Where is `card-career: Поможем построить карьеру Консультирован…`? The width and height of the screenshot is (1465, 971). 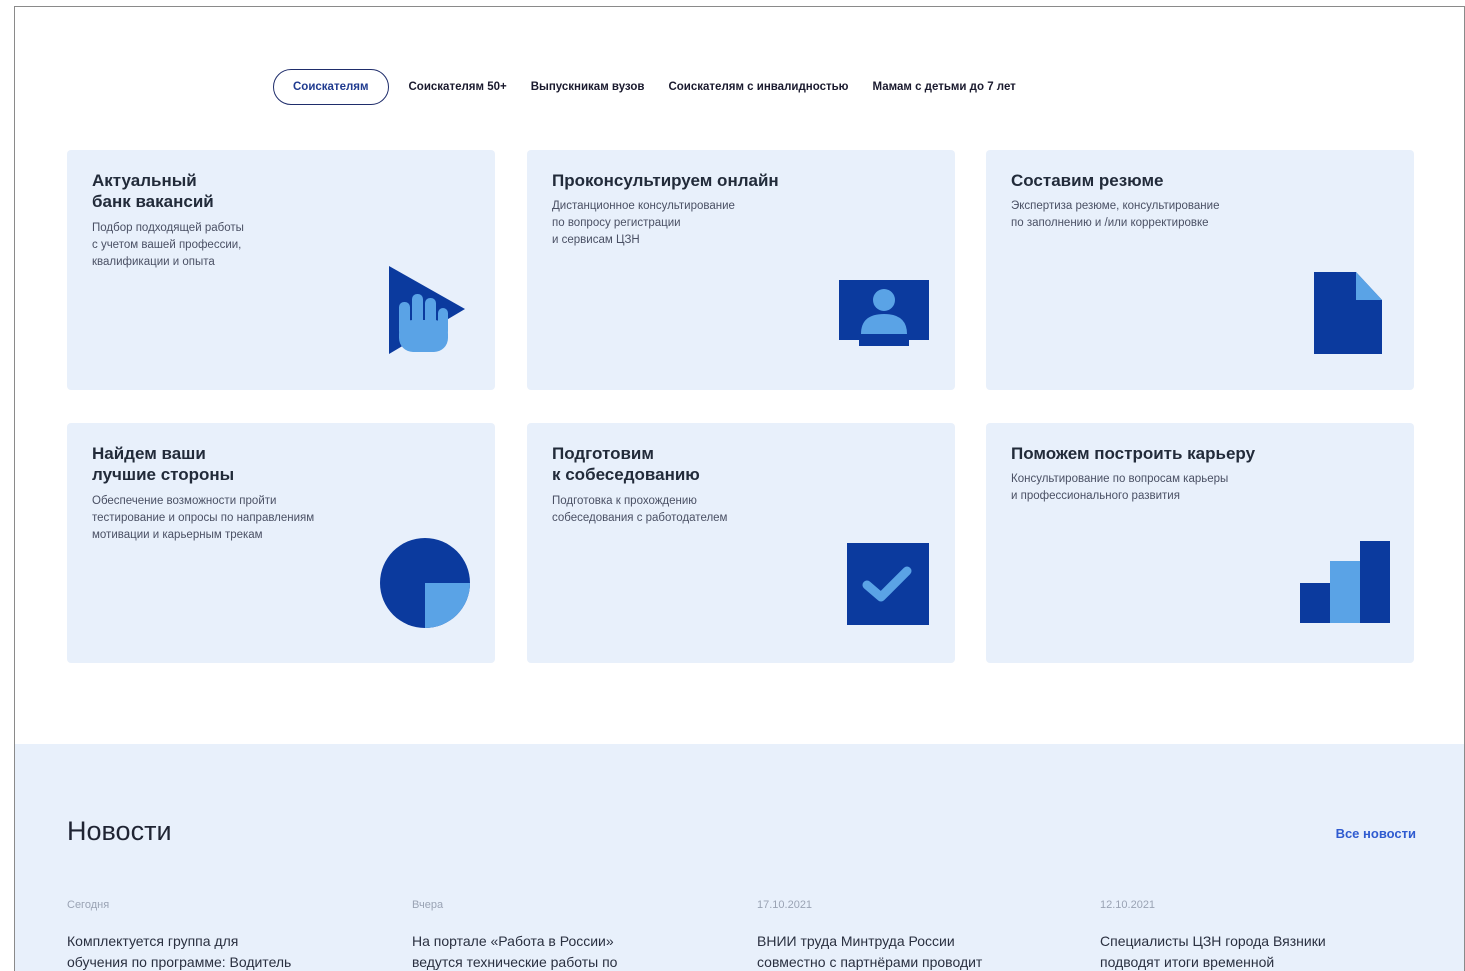 card-career: Поможем построить карьеру Консультирован… is located at coordinates (1200, 543).